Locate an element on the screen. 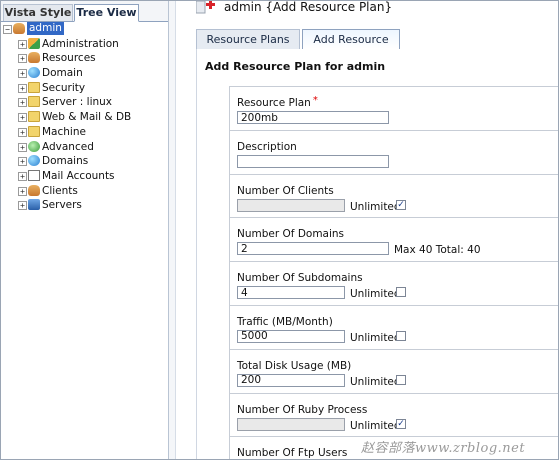 The width and height of the screenshot is (559, 460). tree-node-label: Advanced is located at coordinates (68, 146).